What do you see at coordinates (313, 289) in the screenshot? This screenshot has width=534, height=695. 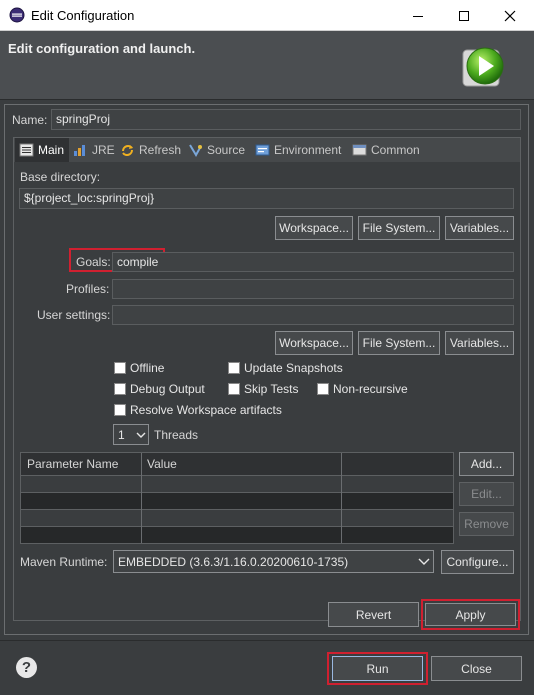 I see `profiles-input` at bounding box center [313, 289].